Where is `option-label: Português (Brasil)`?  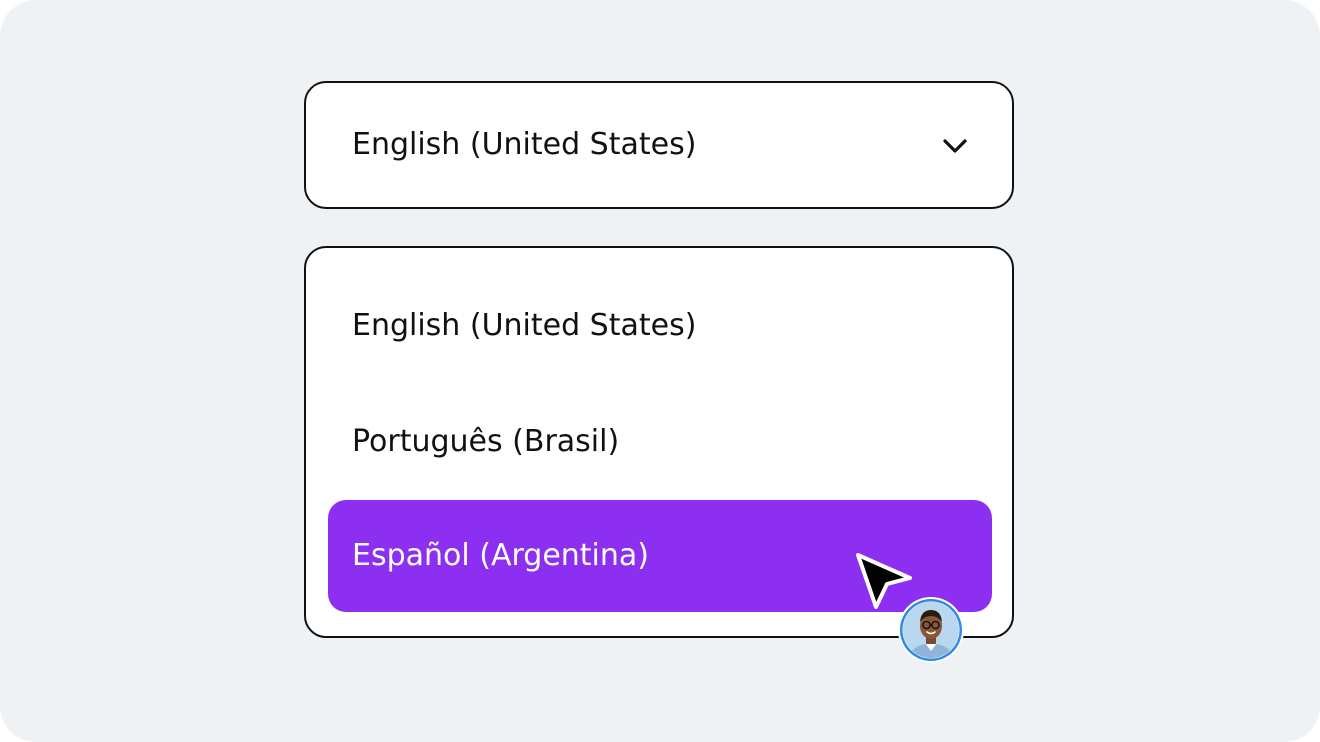
option-label: Português (Brasil) is located at coordinates (486, 441).